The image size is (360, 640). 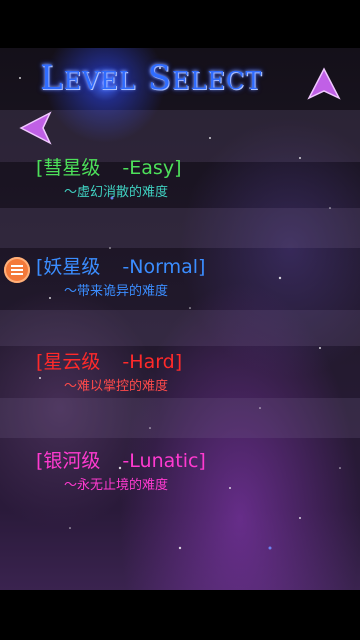 I want to click on page-title: Level Select, so click(x=151, y=78).